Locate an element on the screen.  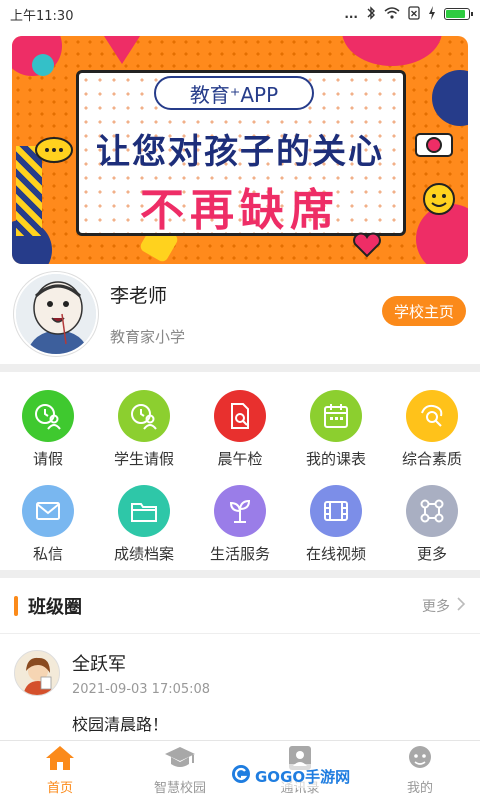
grid-item-film: 在线视频 is located at coordinates (336, 524).